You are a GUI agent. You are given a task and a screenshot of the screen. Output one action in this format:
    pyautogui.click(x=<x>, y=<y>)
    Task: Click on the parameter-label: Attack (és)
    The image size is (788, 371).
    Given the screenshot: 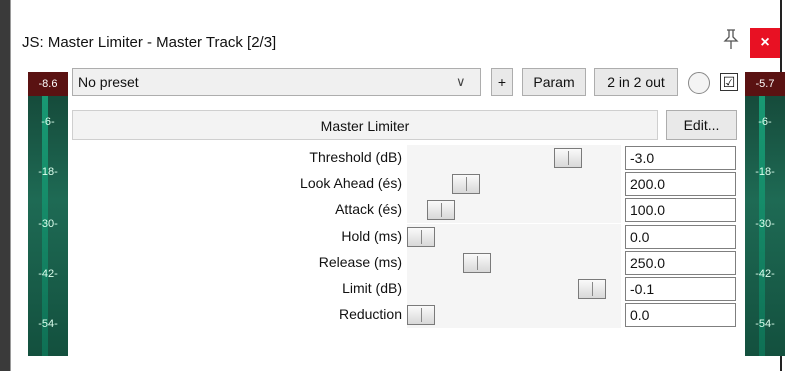 What is the action you would take?
    pyautogui.click(x=368, y=209)
    